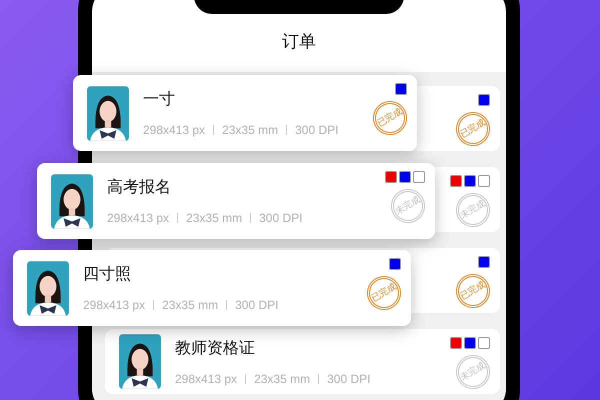 This screenshot has width=600, height=400. I want to click on order-name: 教师资格证, so click(215, 347).